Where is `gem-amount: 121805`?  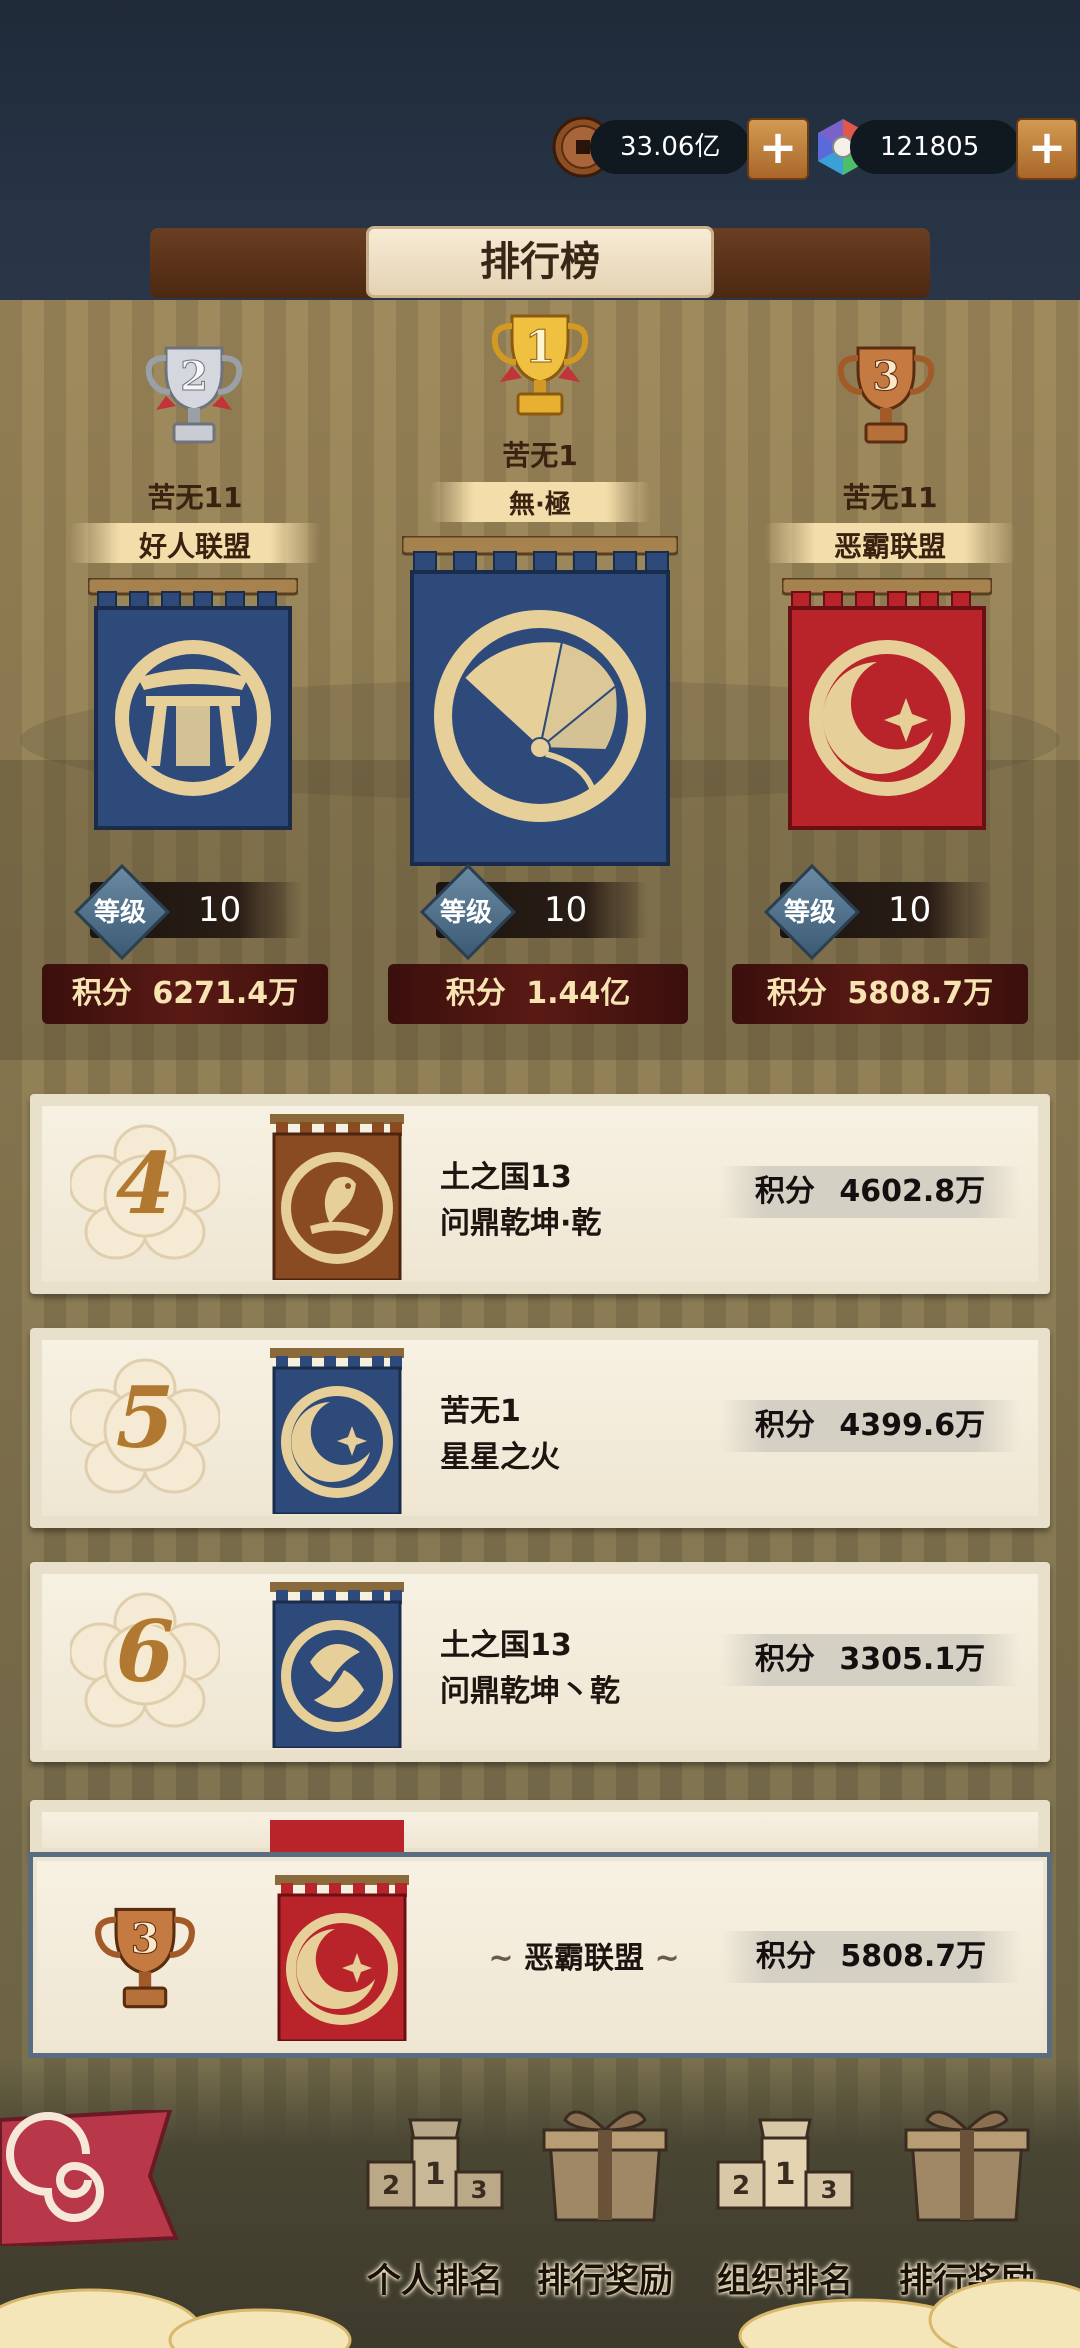
gem-amount: 121805 is located at coordinates (935, 147).